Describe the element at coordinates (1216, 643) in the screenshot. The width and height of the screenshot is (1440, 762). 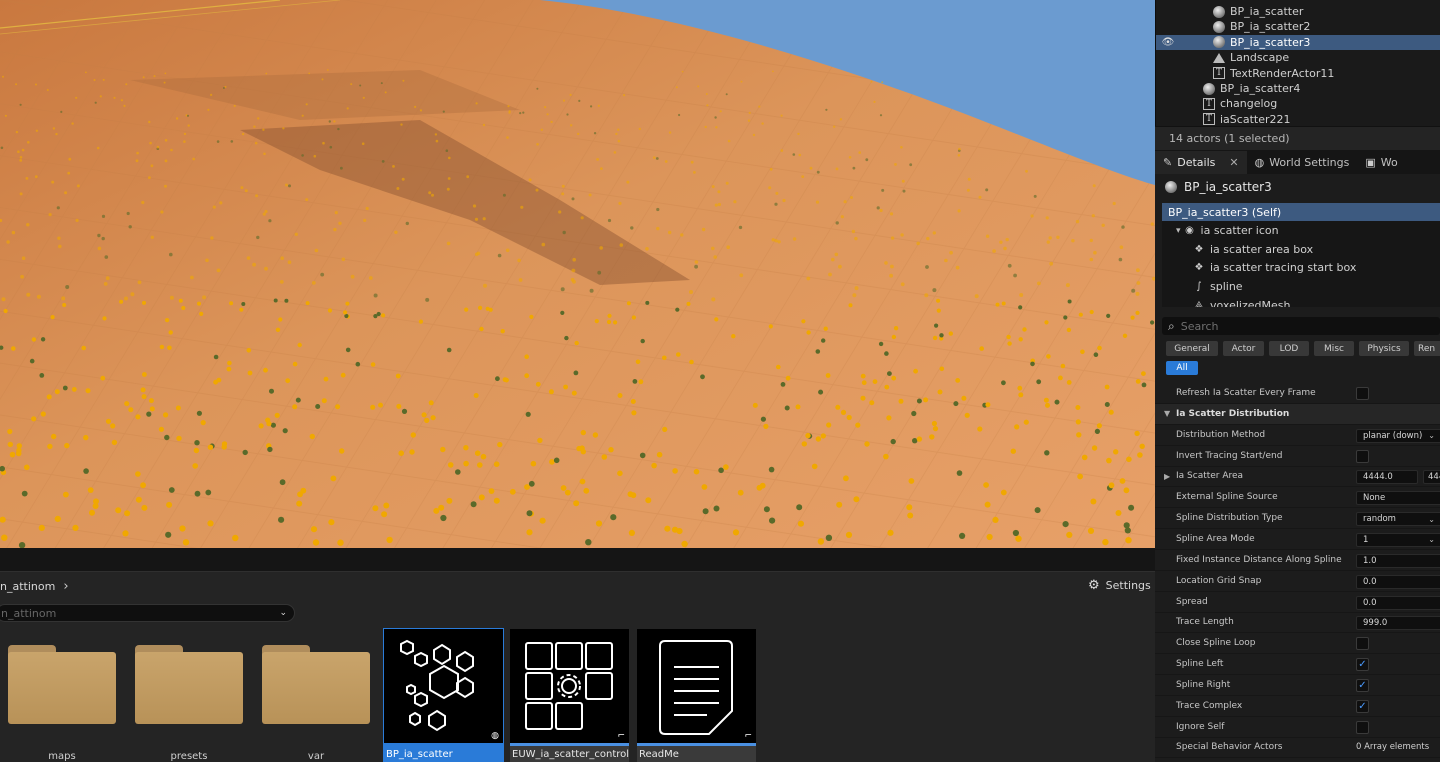
I see `property-label: Close Spline Loop` at that location.